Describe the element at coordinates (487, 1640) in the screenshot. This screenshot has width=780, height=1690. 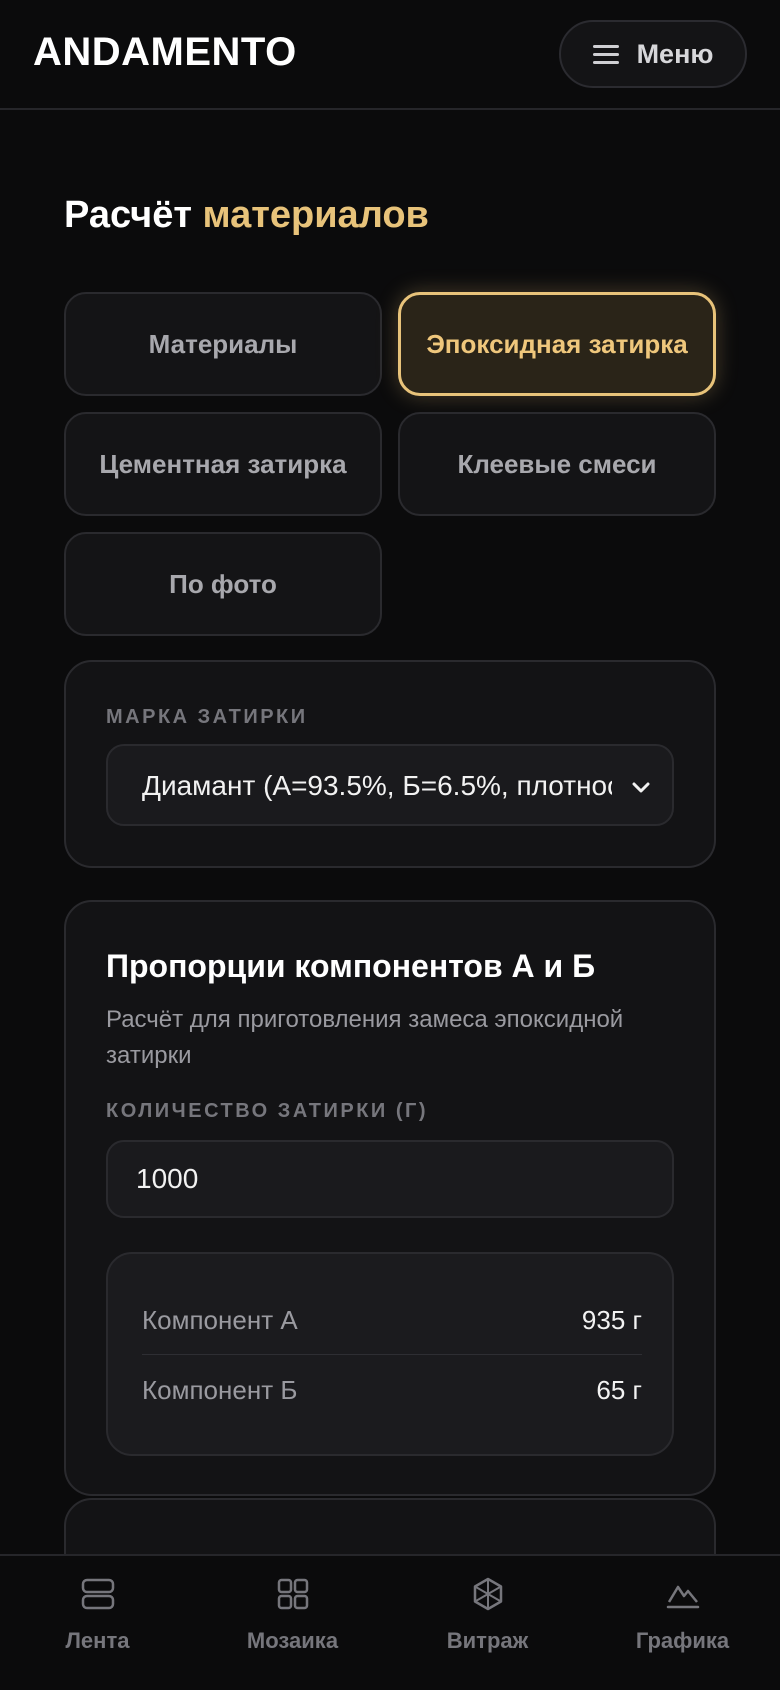
I see `nav-label: Витраж` at that location.